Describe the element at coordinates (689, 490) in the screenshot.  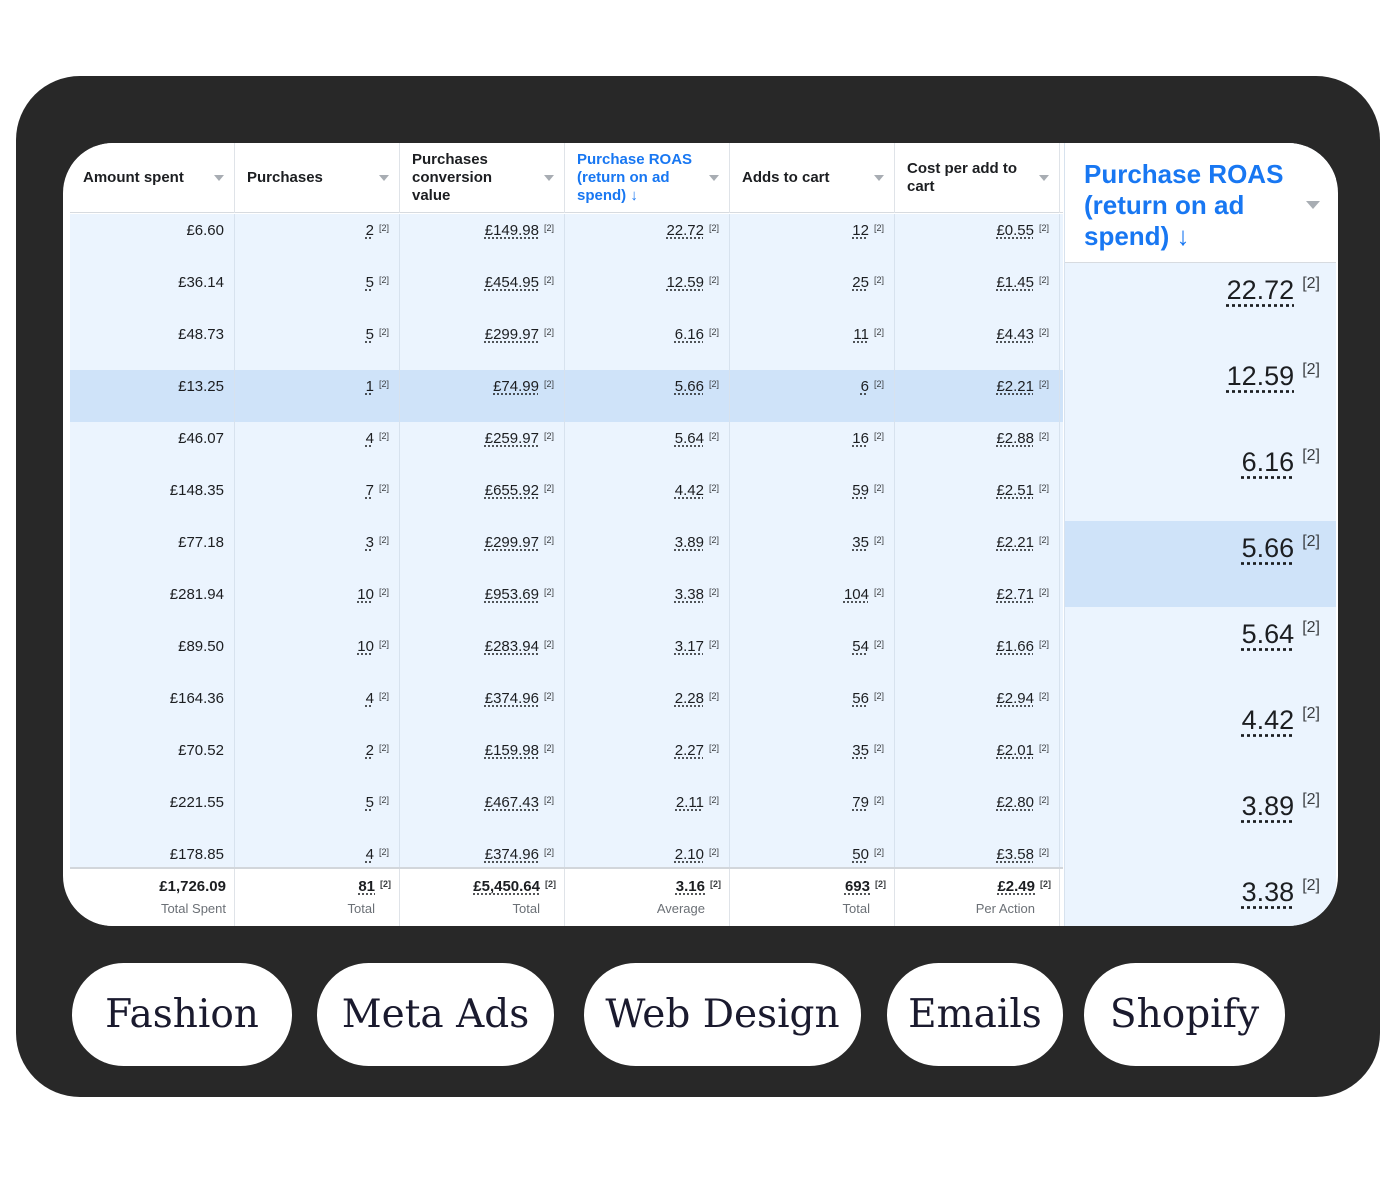
I see `cell-value-link: 4.42` at that location.